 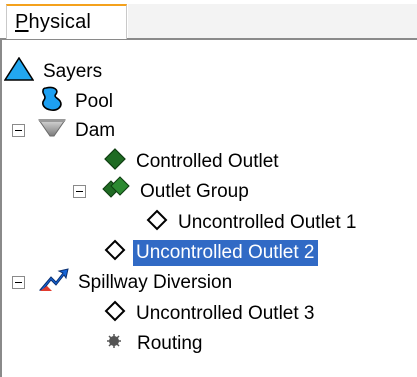 I want to click on tree-node-label: Uncontrolled Outlet 2, so click(x=225, y=253).